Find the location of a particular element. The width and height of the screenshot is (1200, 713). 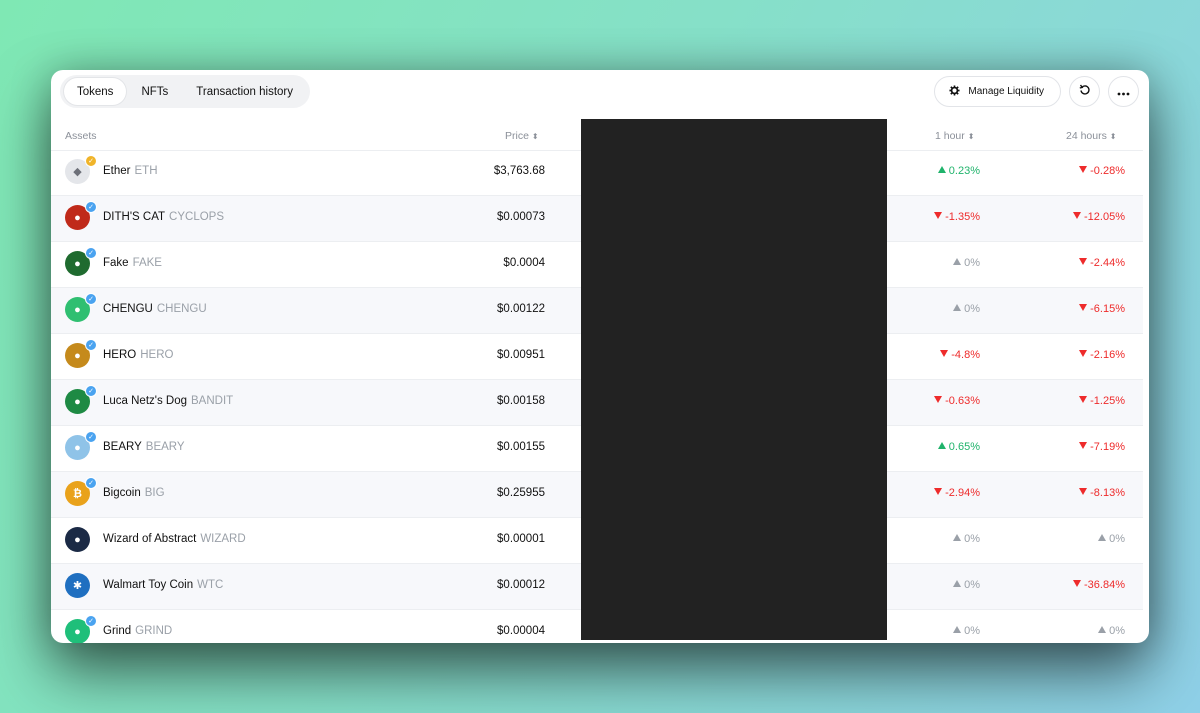

token-symbol: GRIND is located at coordinates (154, 631).